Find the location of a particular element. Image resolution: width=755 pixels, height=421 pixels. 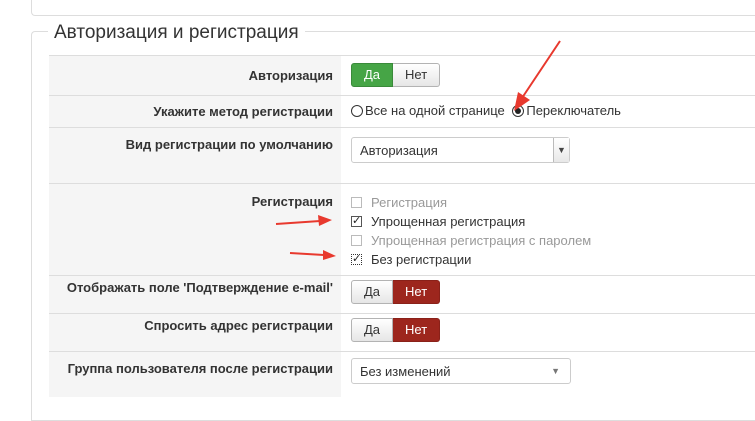

confirm-email-yes-button: Да is located at coordinates (372, 292).